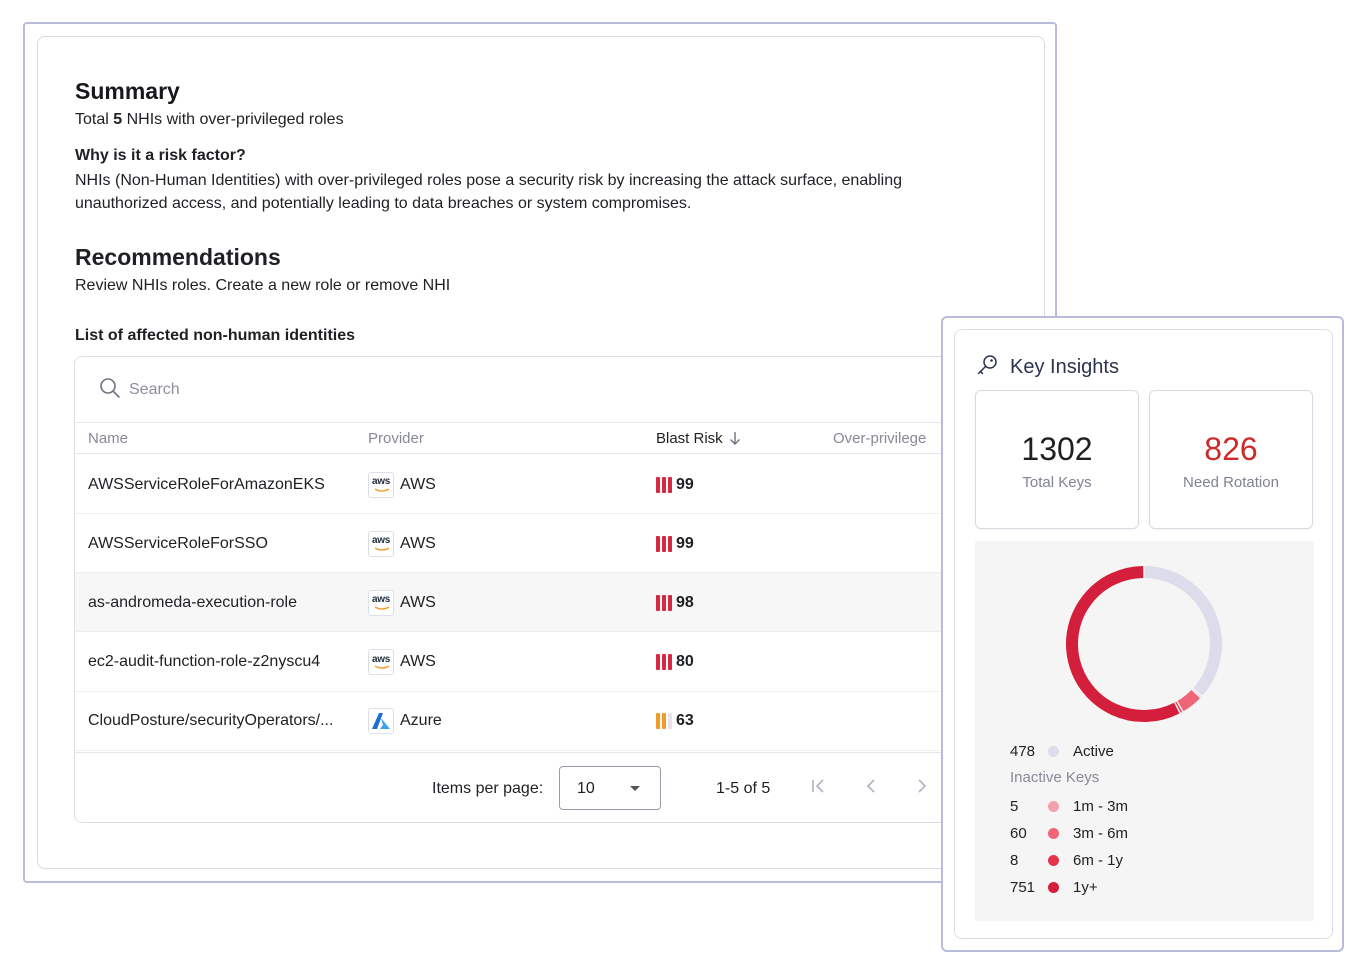 The height and width of the screenshot is (973, 1366). Describe the element at coordinates (1014, 806) in the screenshot. I see `legend-value: 5` at that location.